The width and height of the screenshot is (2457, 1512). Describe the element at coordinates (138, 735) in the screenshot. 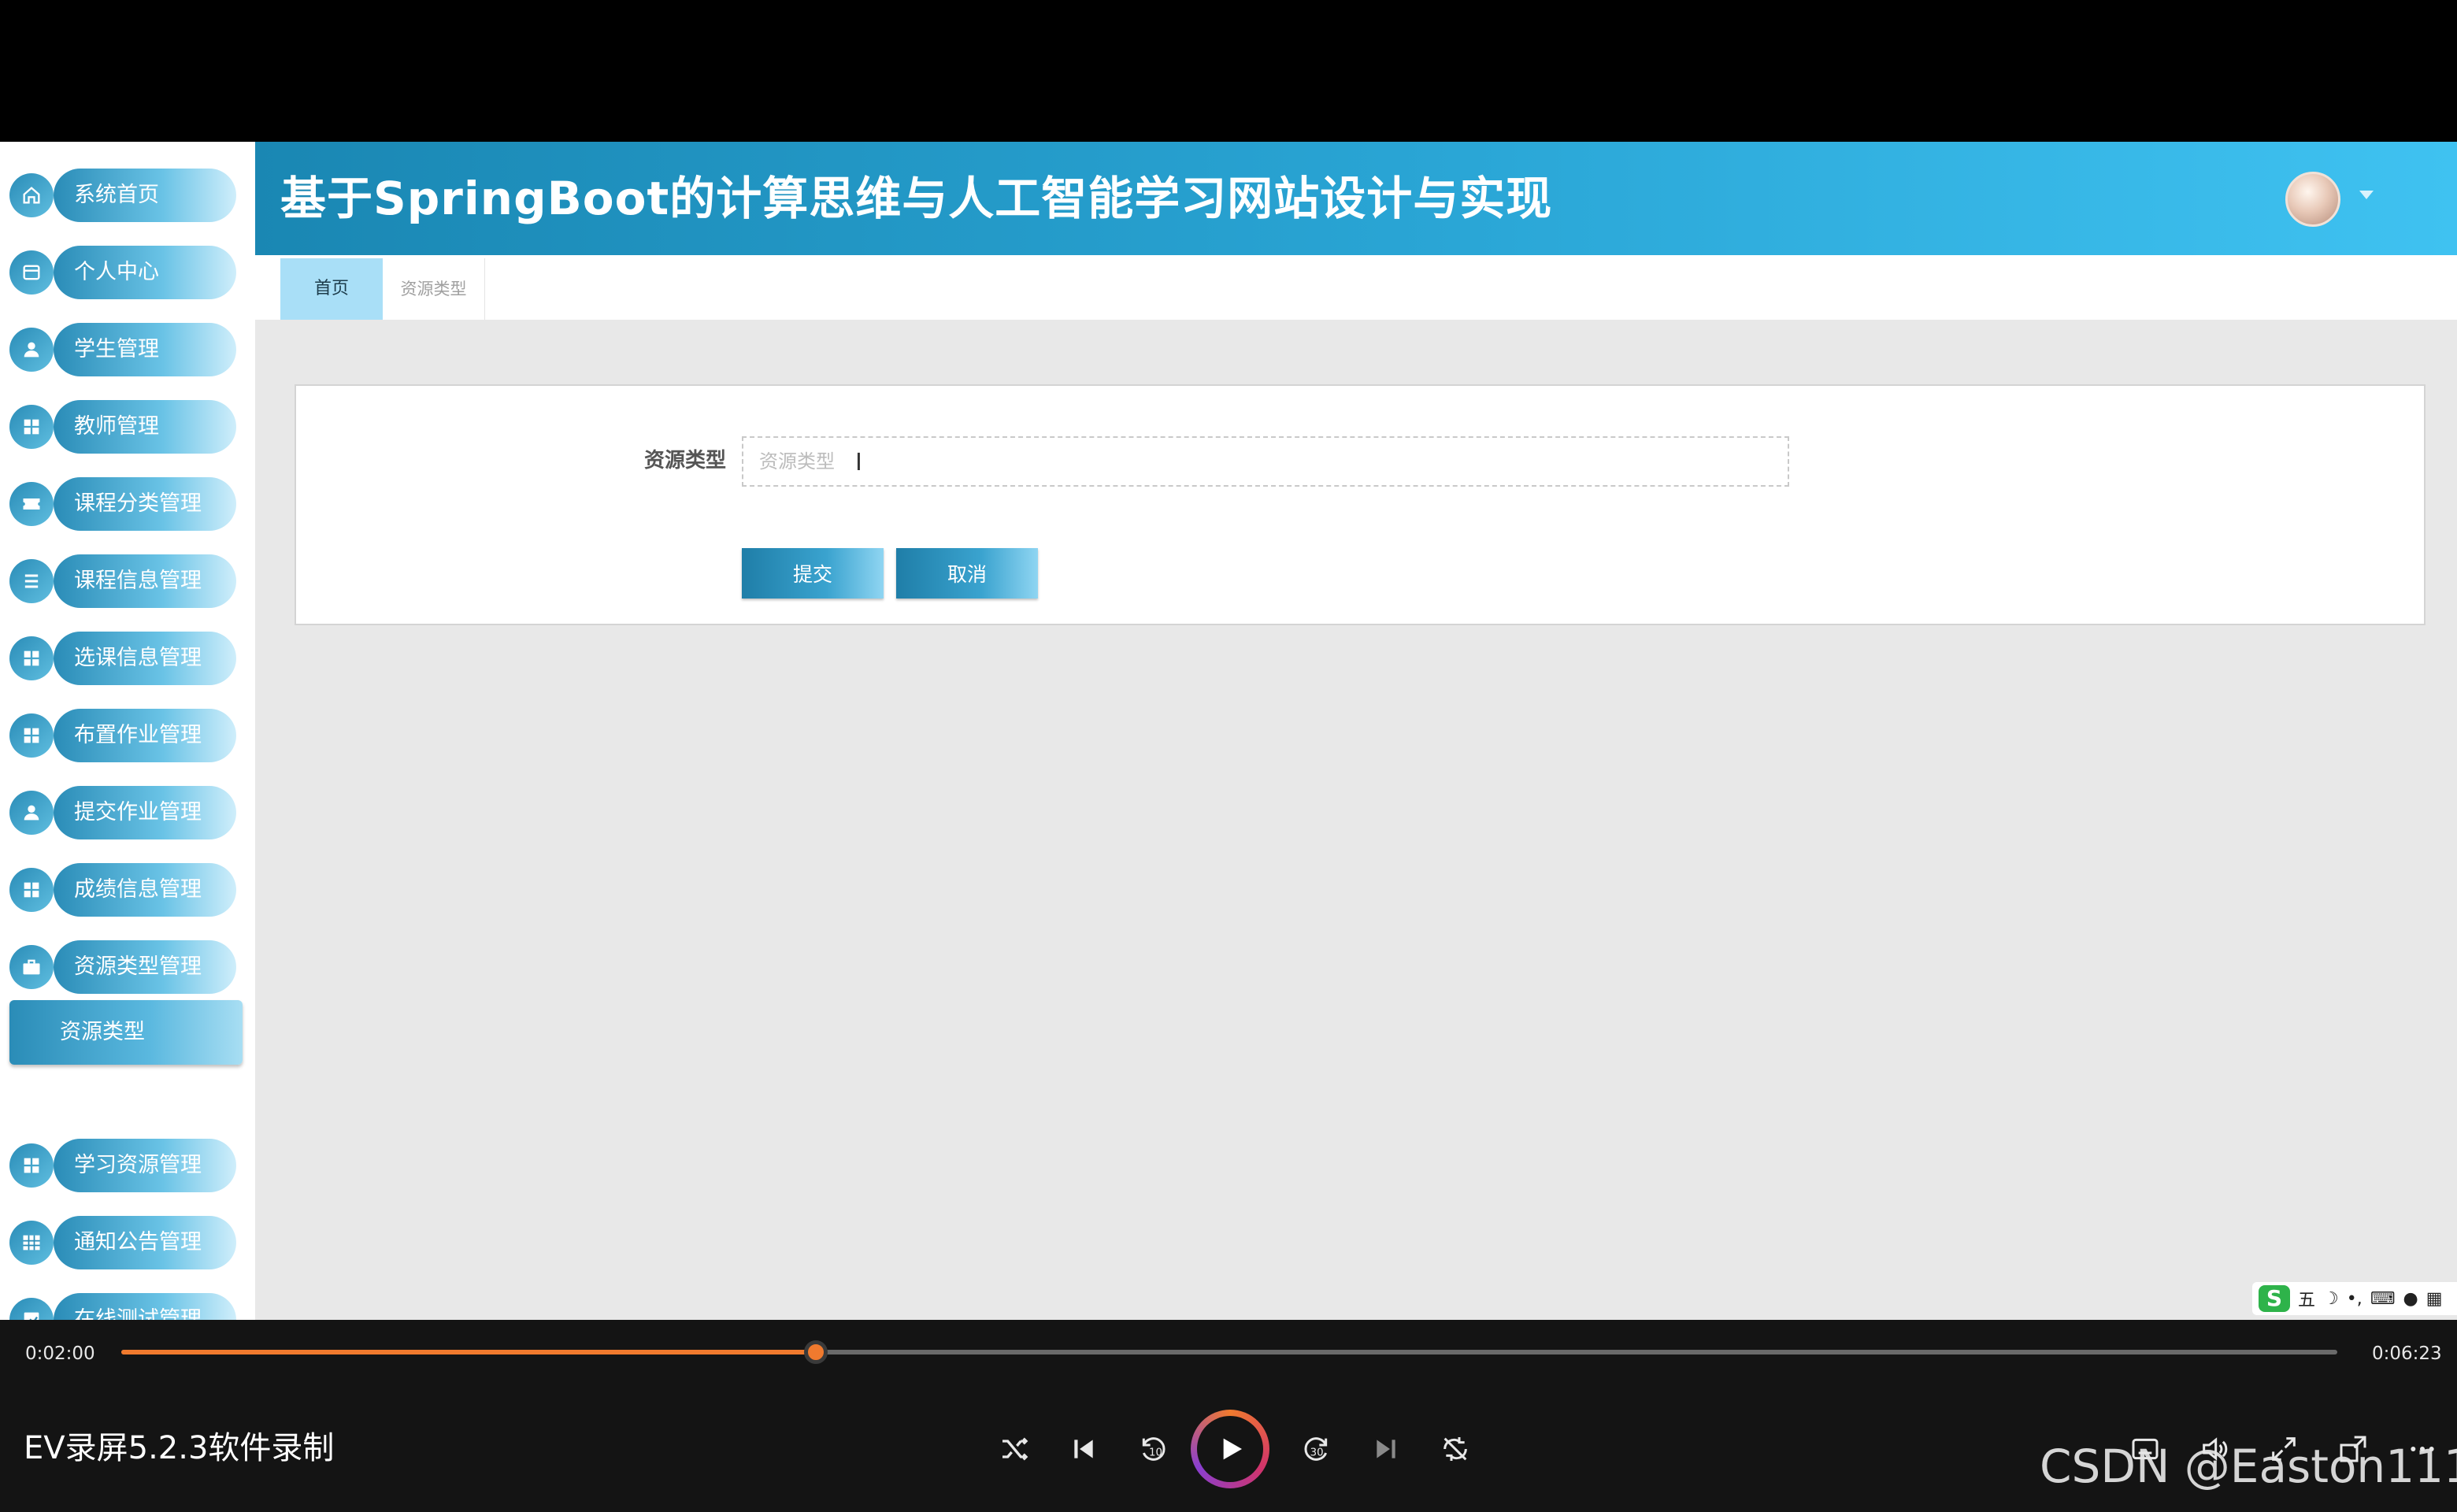

I see `sidebar-item-label: 布置作业管理` at that location.